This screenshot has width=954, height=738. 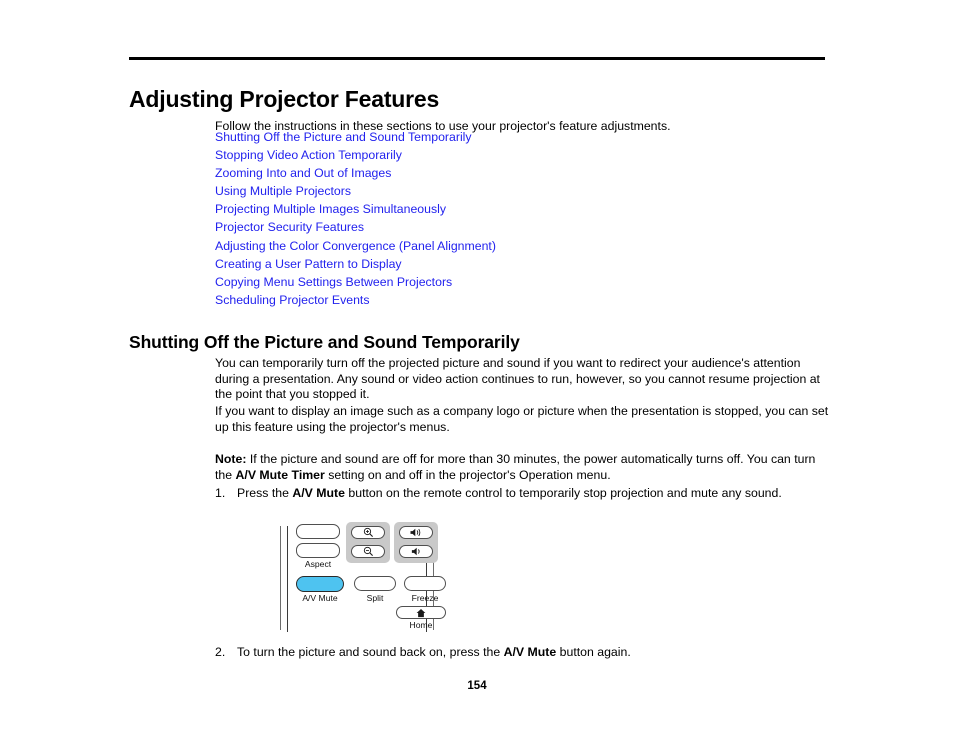 I want to click on remote-button-av-mute, so click(x=320, y=584).